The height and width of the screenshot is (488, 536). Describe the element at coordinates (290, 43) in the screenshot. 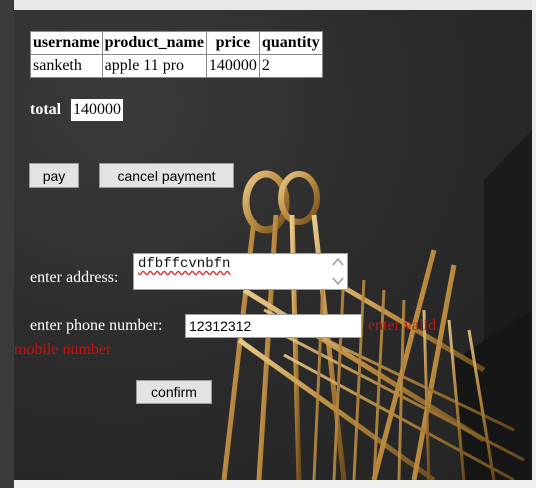

I see `column-header-quantity: quantity` at that location.